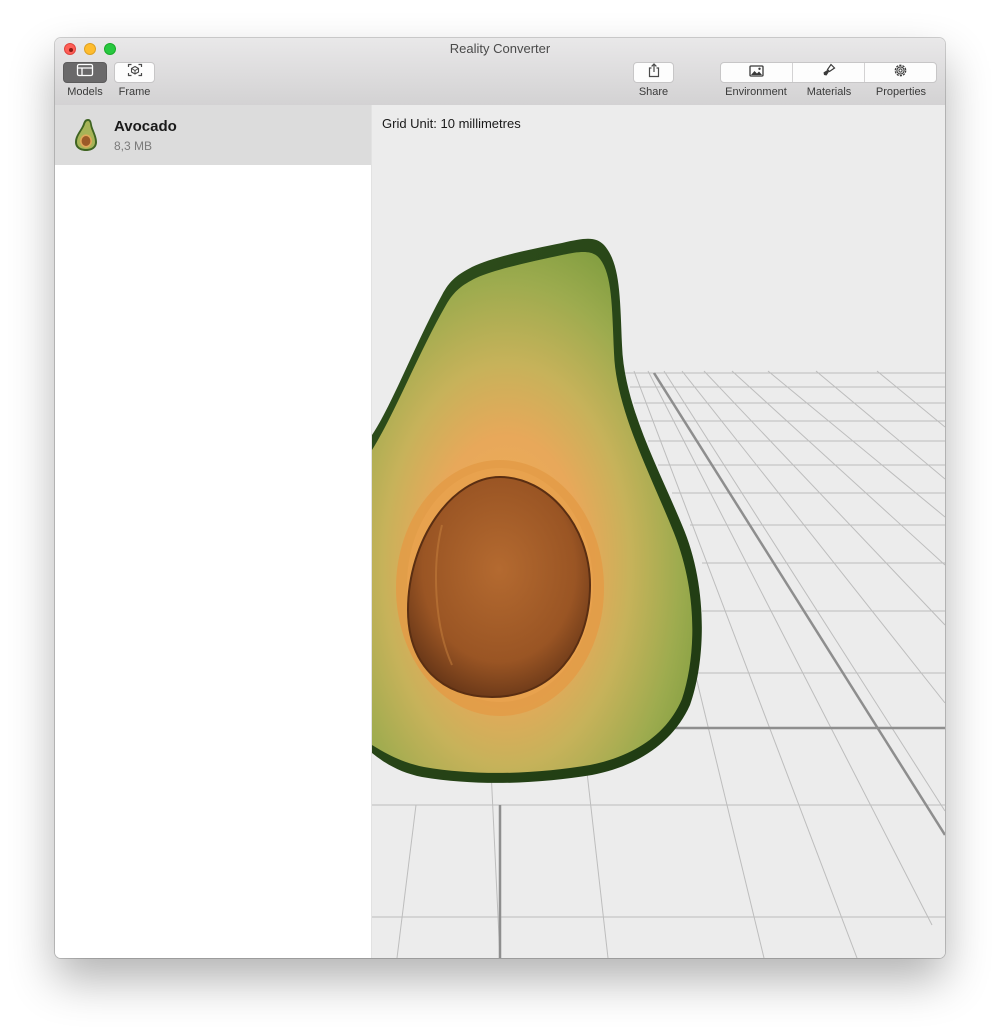 This screenshot has height=1032, width=1000. I want to click on gear-icon, so click(900, 73).